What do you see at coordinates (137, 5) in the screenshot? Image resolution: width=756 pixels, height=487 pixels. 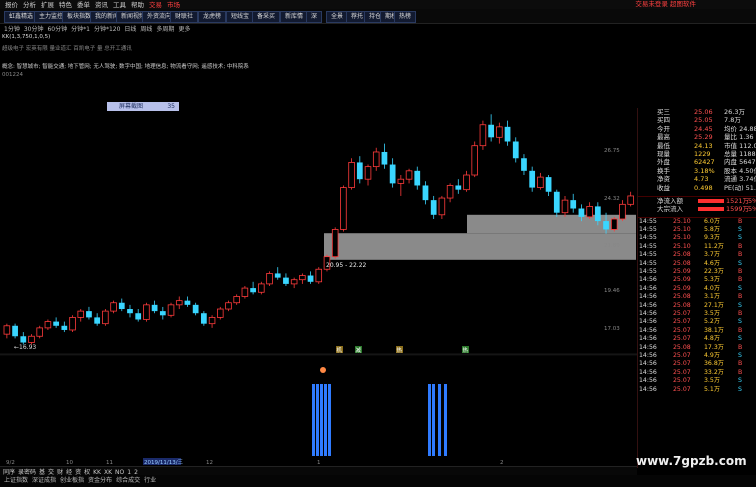 I see `menu-item-7: 帮助` at bounding box center [137, 5].